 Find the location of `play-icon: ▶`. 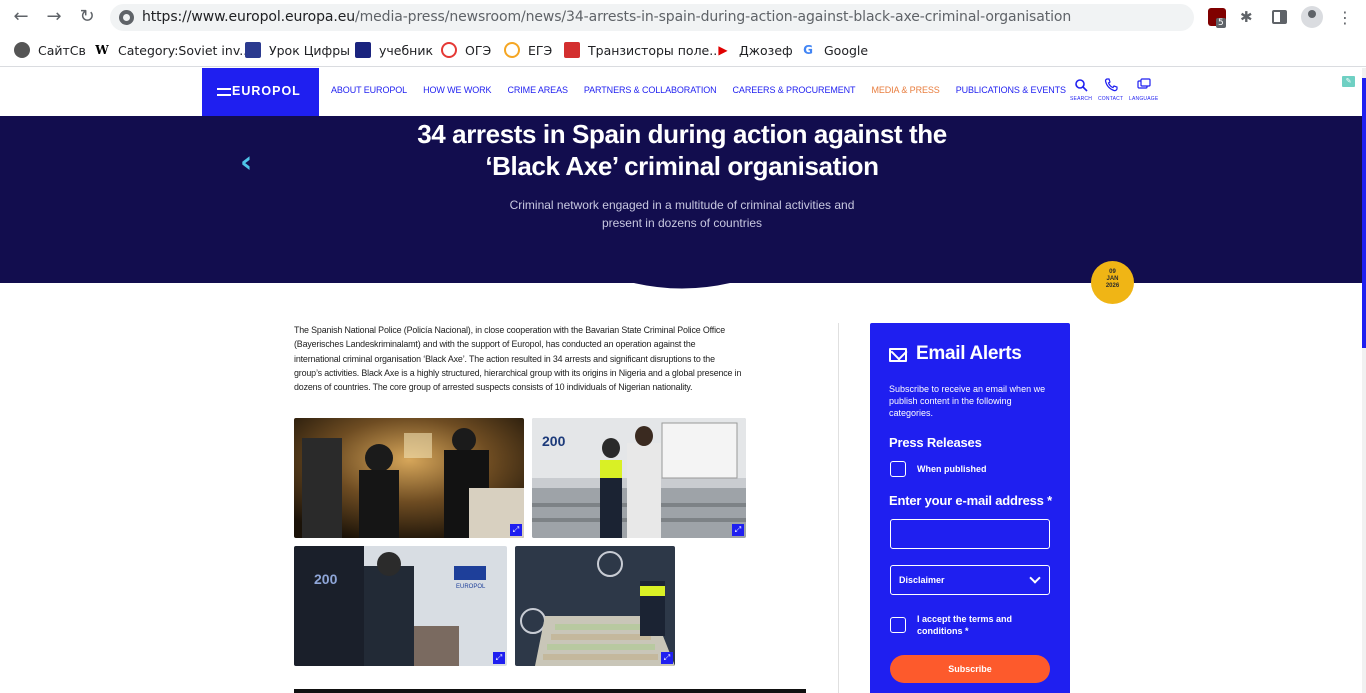

play-icon: ▶ is located at coordinates (723, 50).